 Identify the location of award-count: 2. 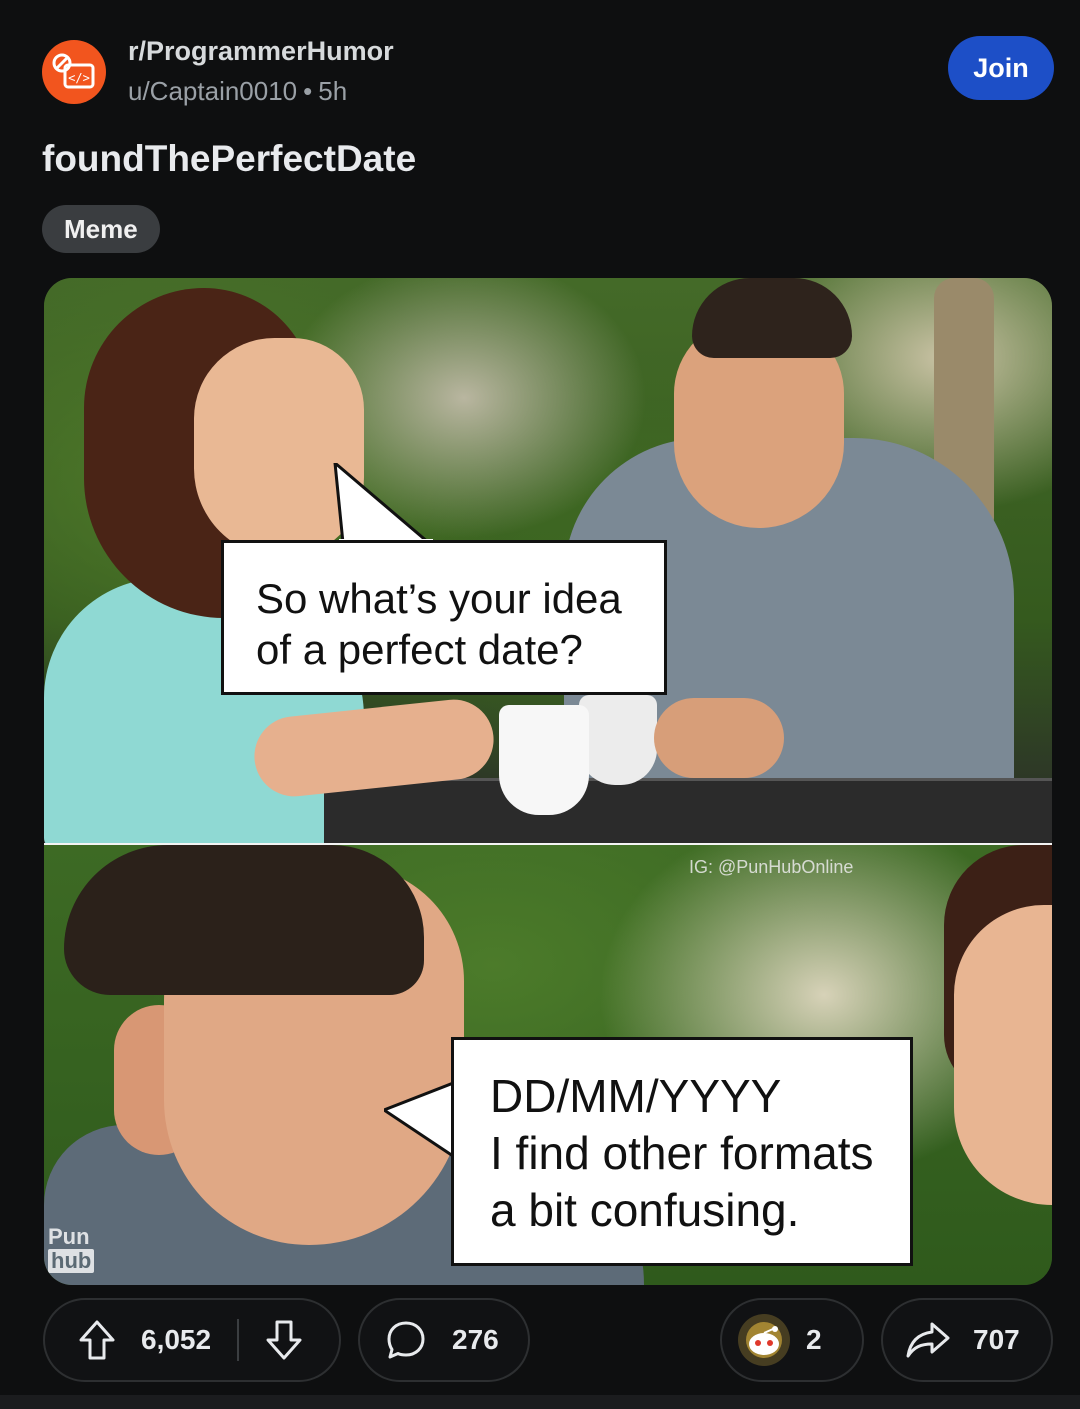
(814, 1339).